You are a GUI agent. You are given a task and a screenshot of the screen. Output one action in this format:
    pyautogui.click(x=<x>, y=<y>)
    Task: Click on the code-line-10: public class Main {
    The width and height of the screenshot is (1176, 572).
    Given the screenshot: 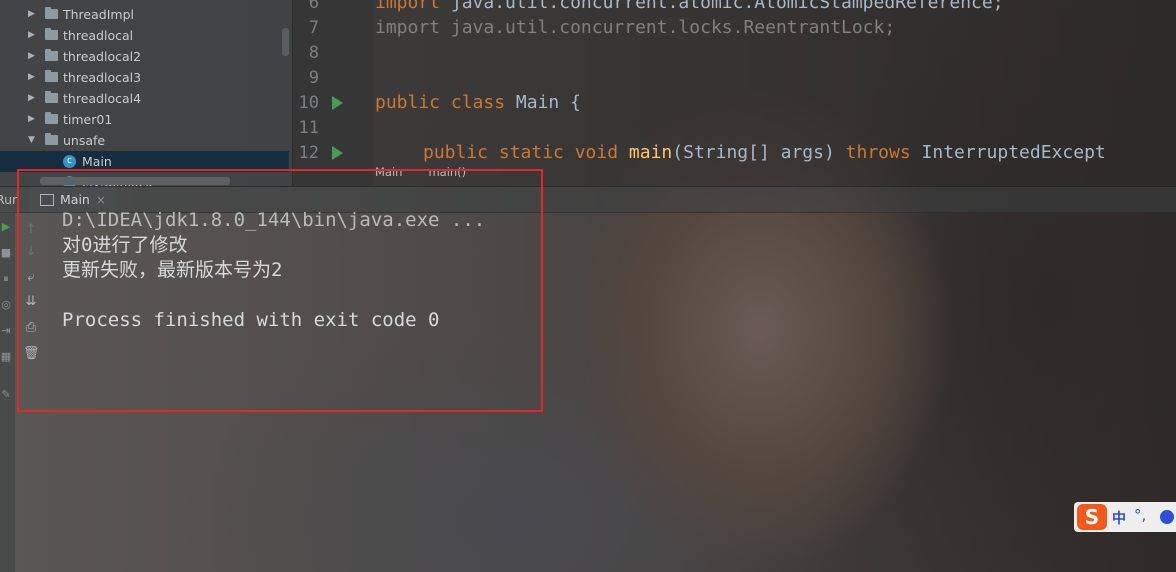 What is the action you would take?
    pyautogui.click(x=478, y=102)
    